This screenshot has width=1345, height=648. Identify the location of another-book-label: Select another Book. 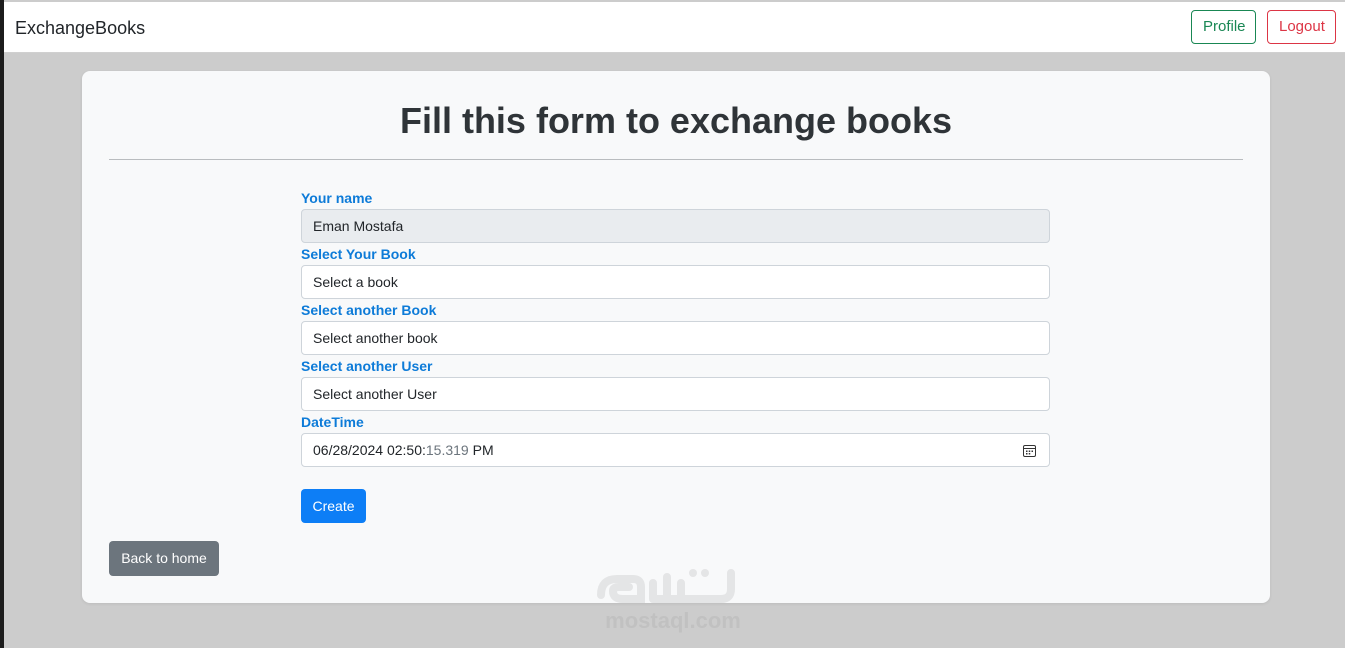
(369, 310).